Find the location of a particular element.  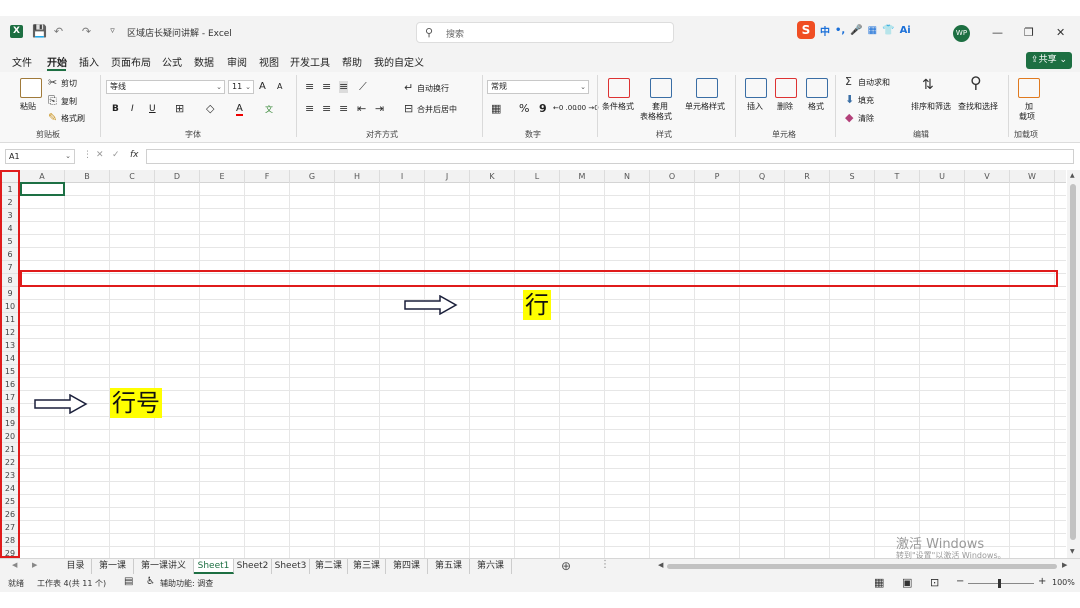

sheet-tab: 目录 is located at coordinates (76, 566).